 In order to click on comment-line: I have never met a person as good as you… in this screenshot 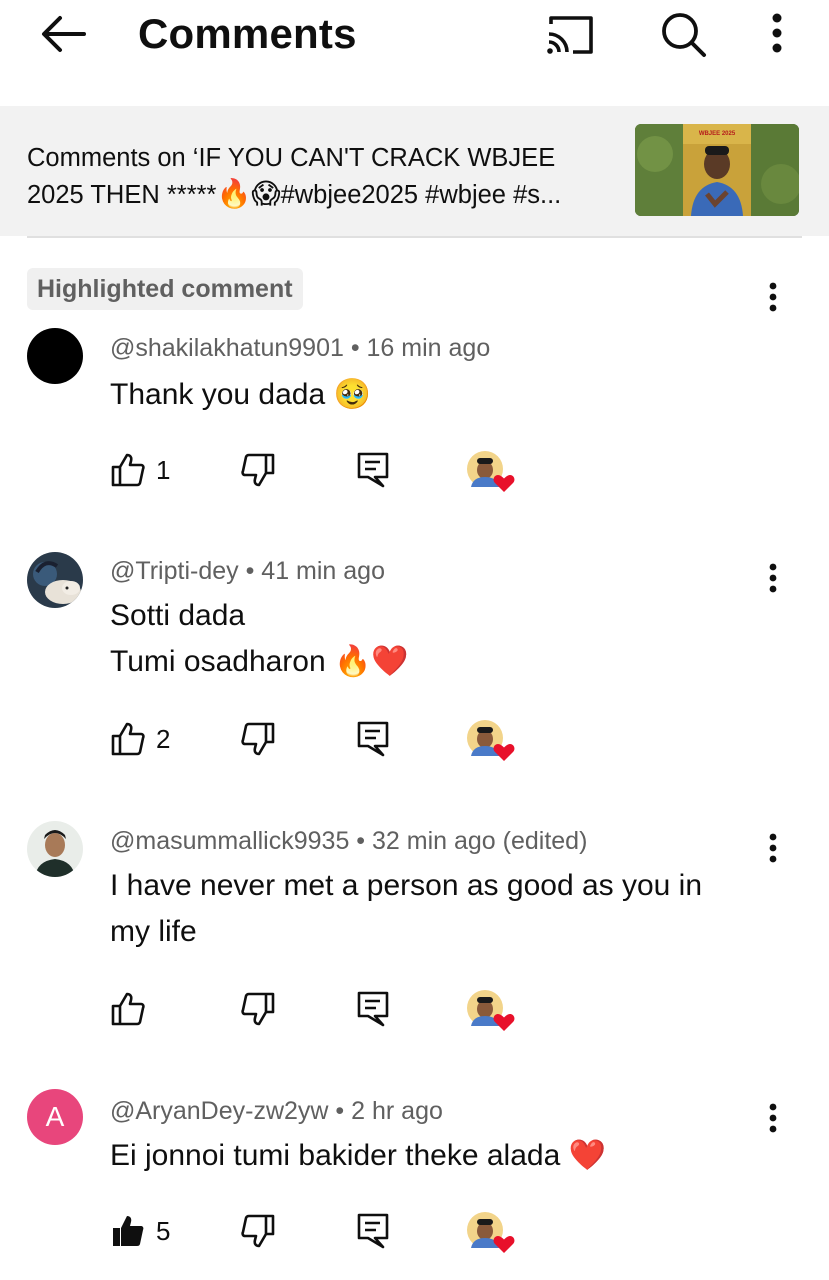, I will do `click(406, 885)`.